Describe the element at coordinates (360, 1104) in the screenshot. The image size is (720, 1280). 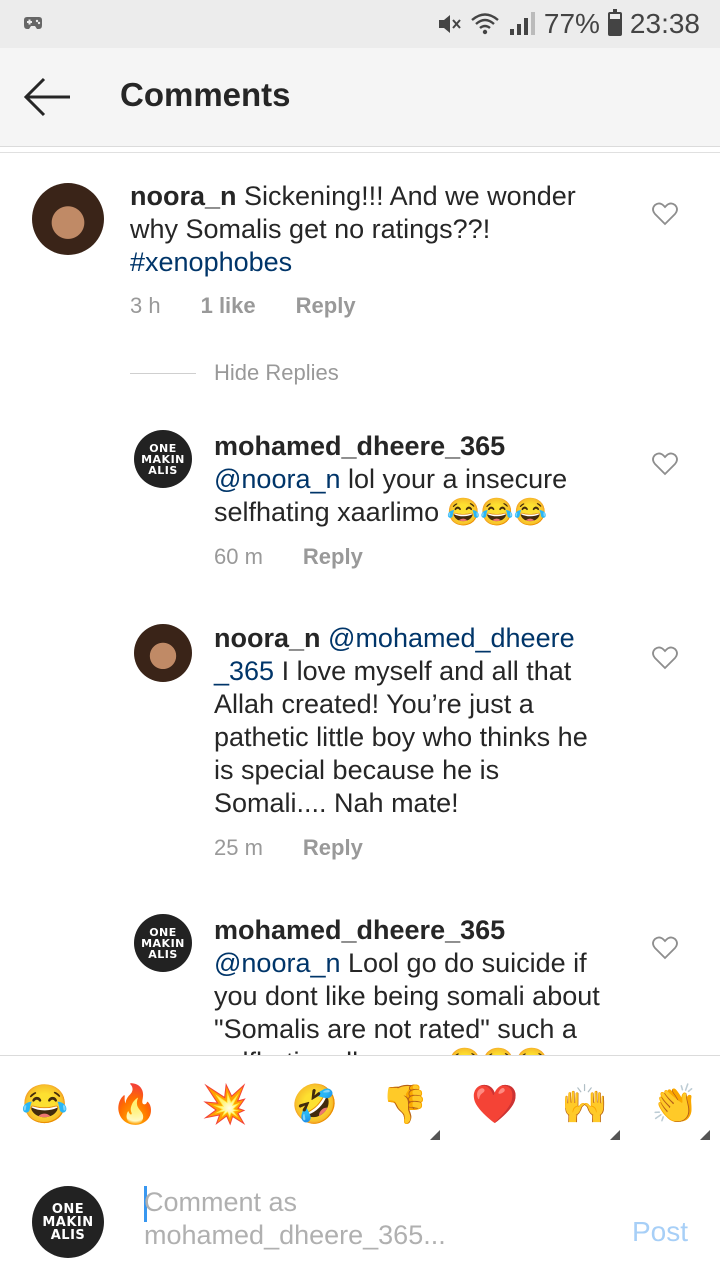
I see `emoji-quick-bar: 😂 🔥 💥 🤣 👎 ❤️ 🙌 👏` at that location.